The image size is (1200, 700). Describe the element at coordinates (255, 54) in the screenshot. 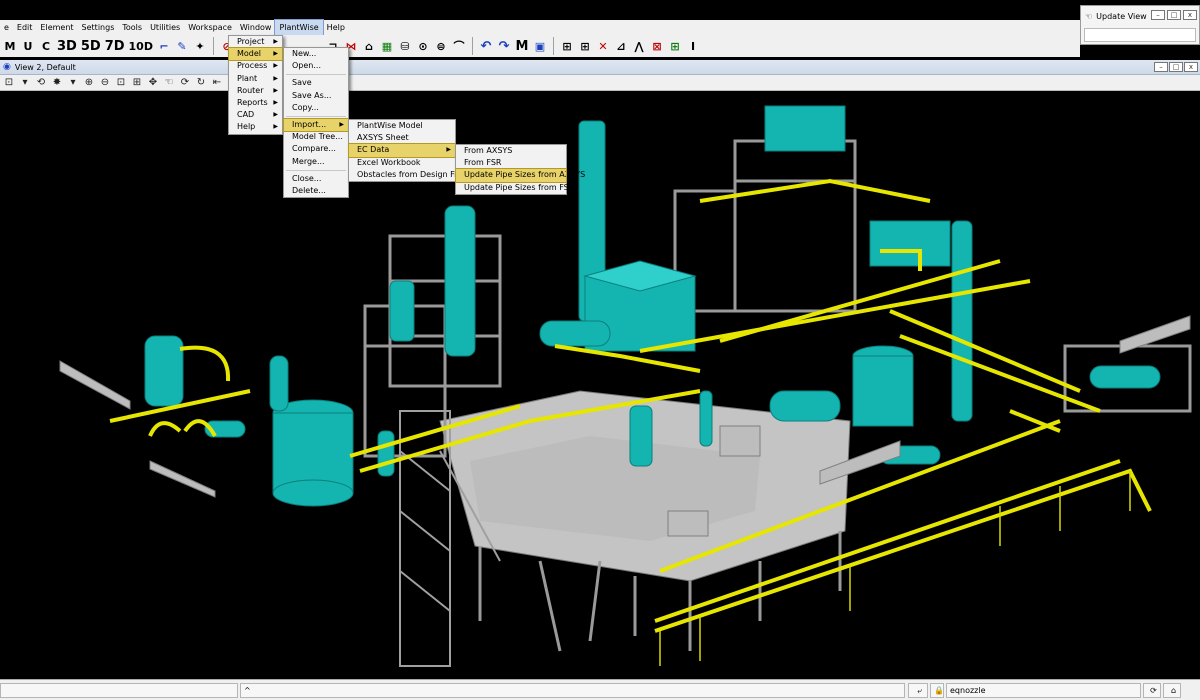

I see `menu-item-model: Model ▶` at that location.